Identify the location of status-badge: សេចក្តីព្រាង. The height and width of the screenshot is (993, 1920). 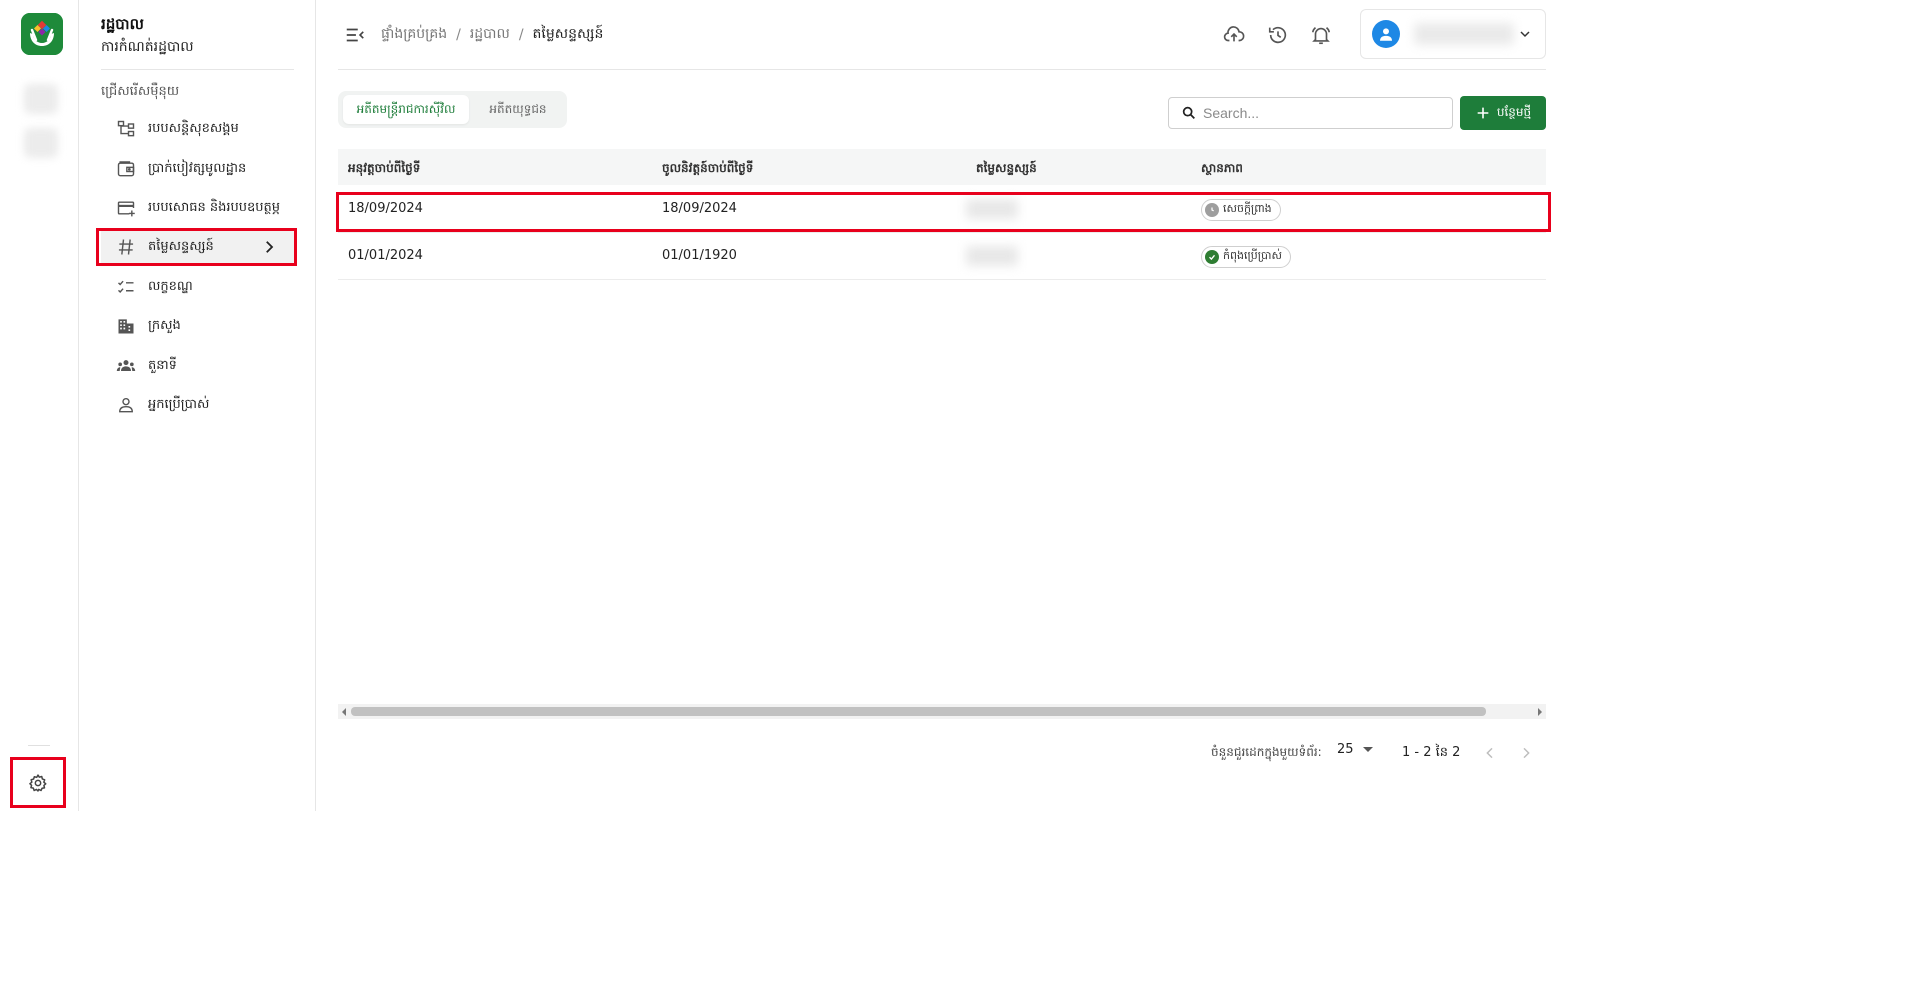
(1241, 210).